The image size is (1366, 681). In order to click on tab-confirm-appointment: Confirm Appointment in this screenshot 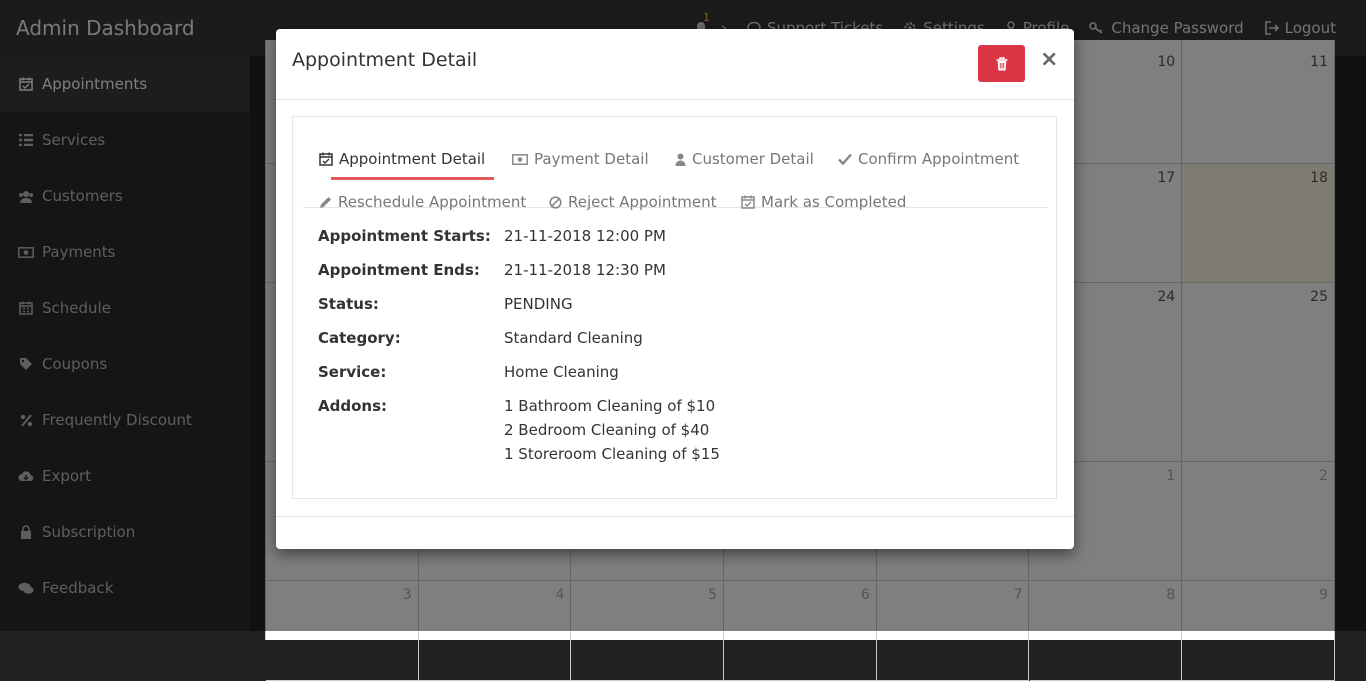, I will do `click(928, 159)`.